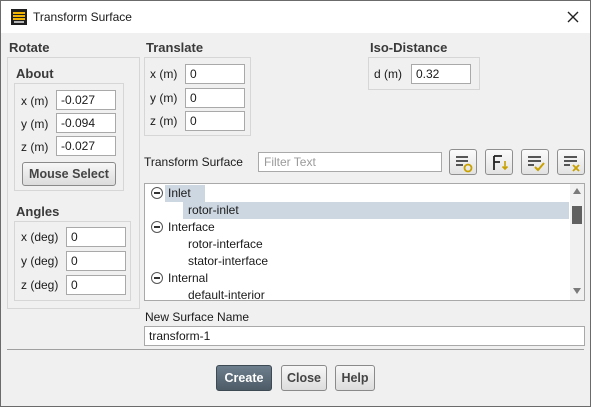  What do you see at coordinates (409, 47) in the screenshot?
I see `iso-distance-heading: Iso-Distance` at bounding box center [409, 47].